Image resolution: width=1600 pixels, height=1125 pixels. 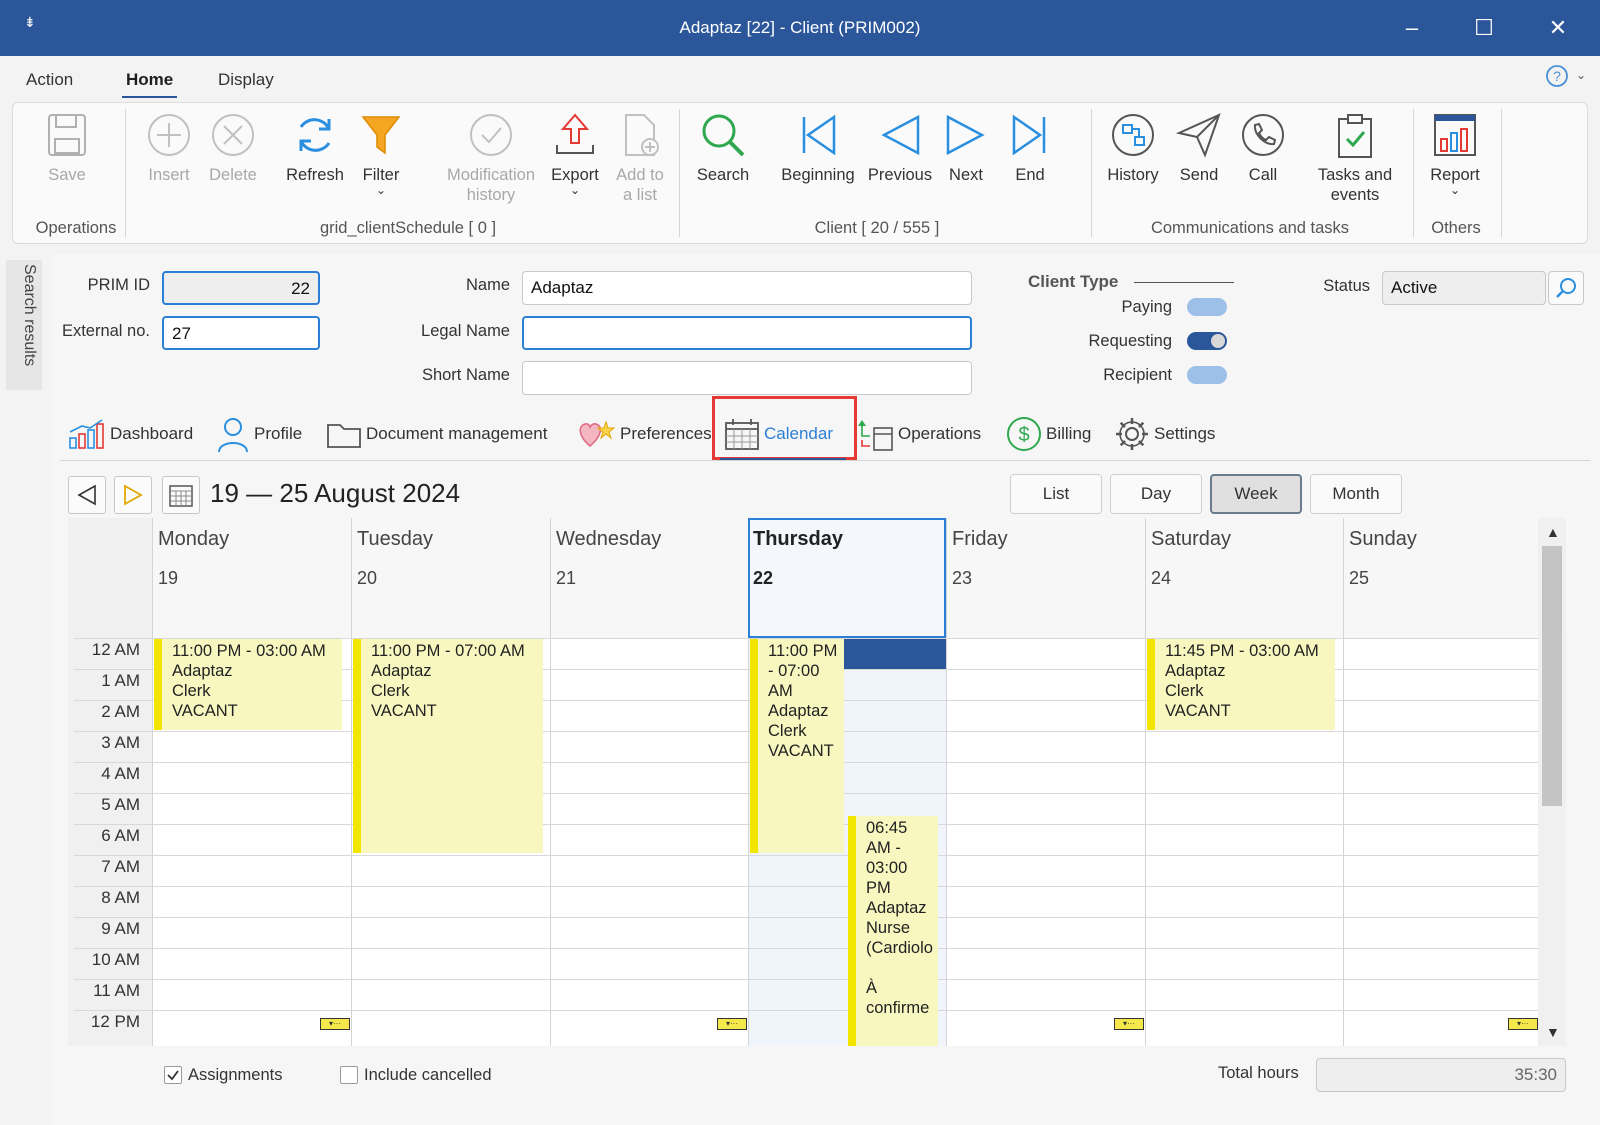 What do you see at coordinates (233, 435) in the screenshot?
I see `profile-icon` at bounding box center [233, 435].